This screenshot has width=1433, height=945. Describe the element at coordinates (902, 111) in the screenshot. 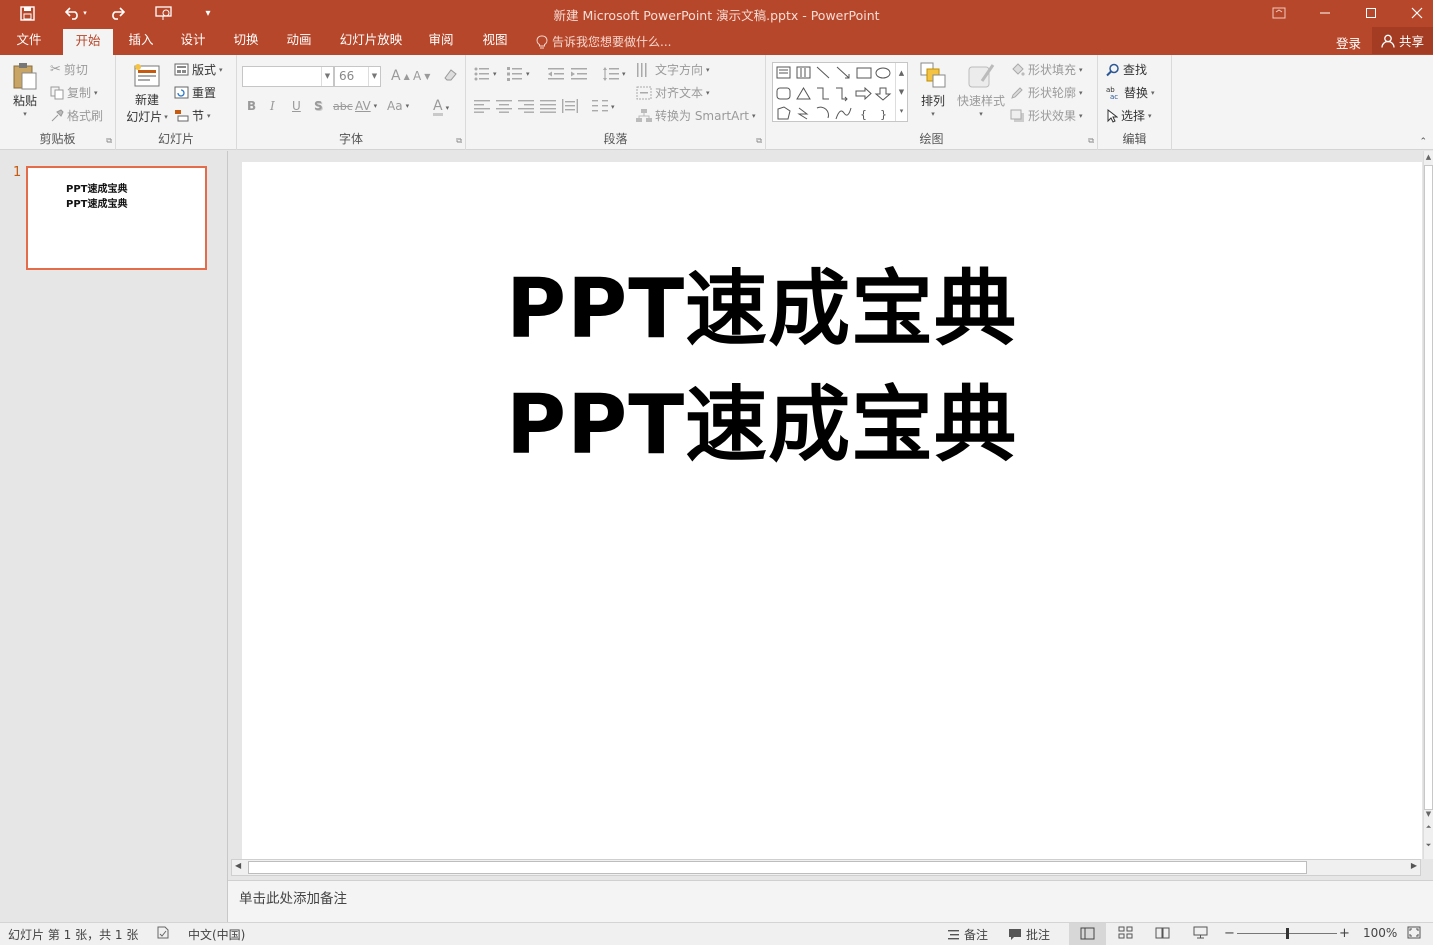

I see `gallery-more-icon: ▾` at that location.